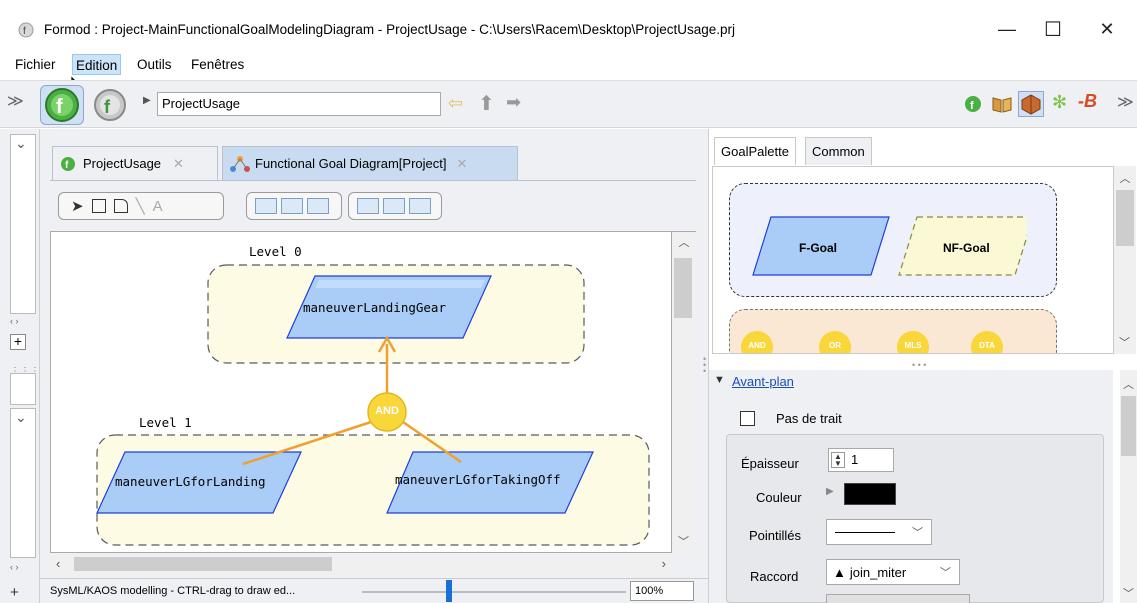  Describe the element at coordinates (770, 463) in the screenshot. I see `thickness-label: Épaisseur` at that location.